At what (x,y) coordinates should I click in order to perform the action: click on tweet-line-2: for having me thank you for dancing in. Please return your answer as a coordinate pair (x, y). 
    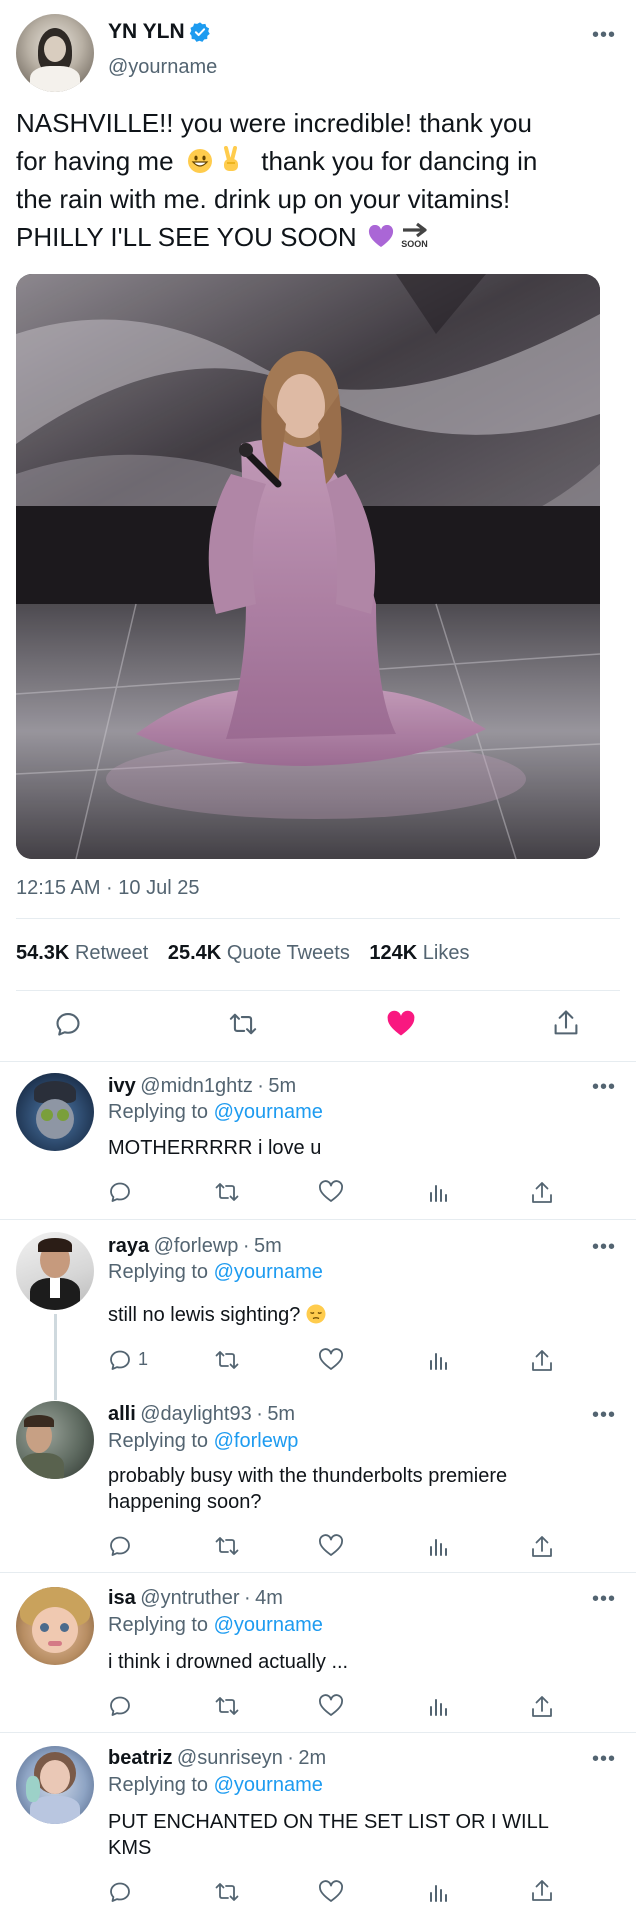
    Looking at the image, I should click on (321, 161).